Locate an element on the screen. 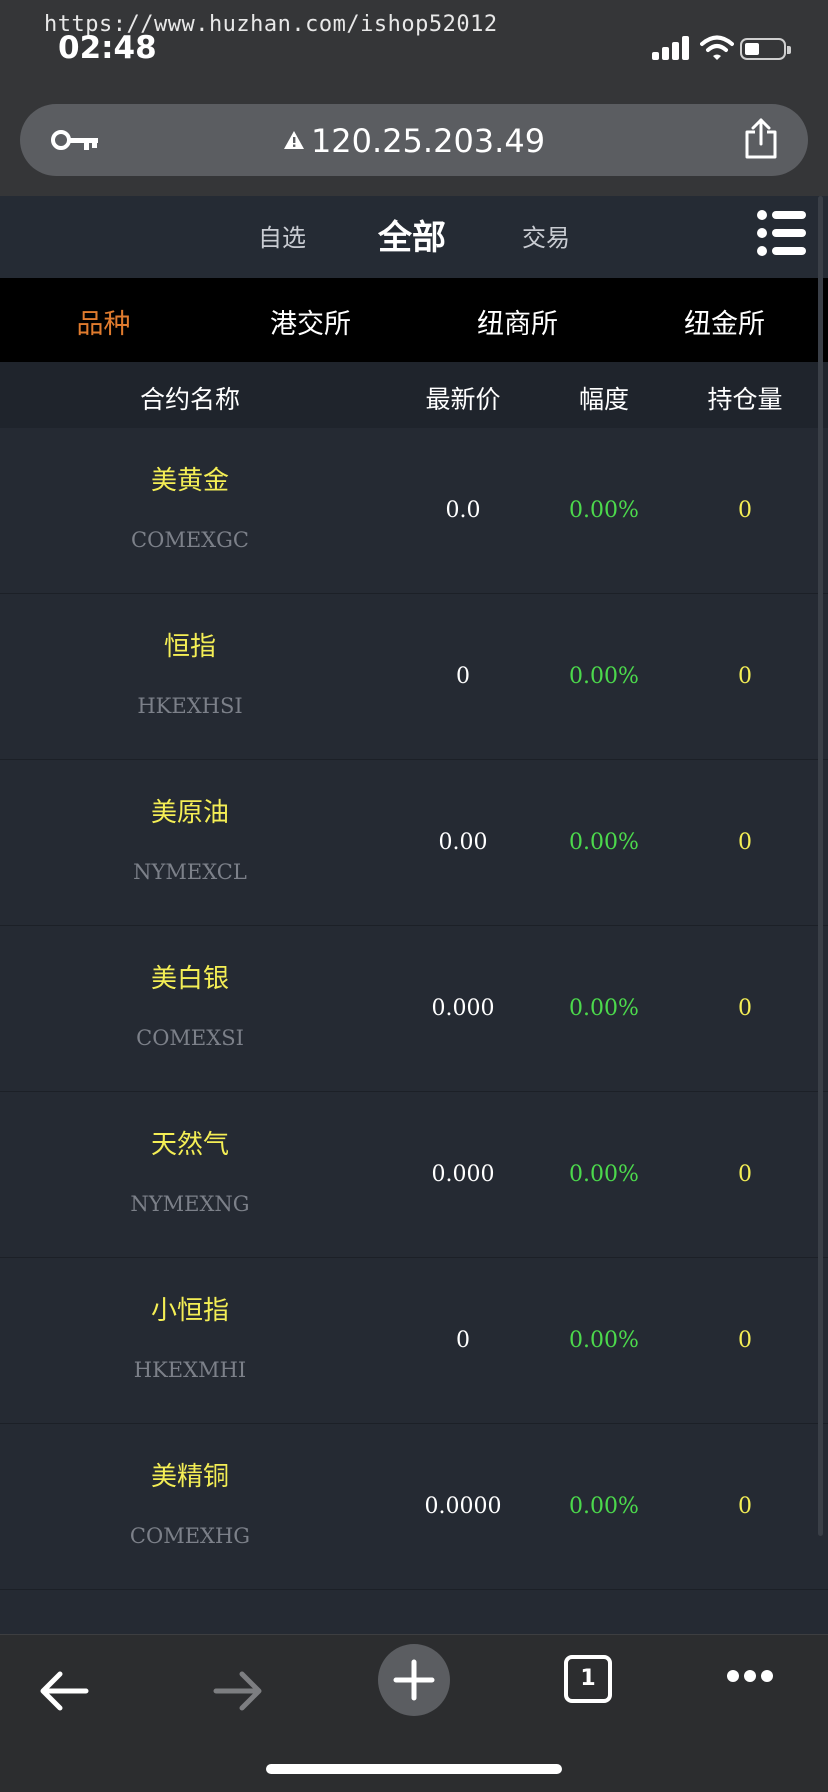 The image size is (828, 1792). more-dots-icon is located at coordinates (750, 1676).